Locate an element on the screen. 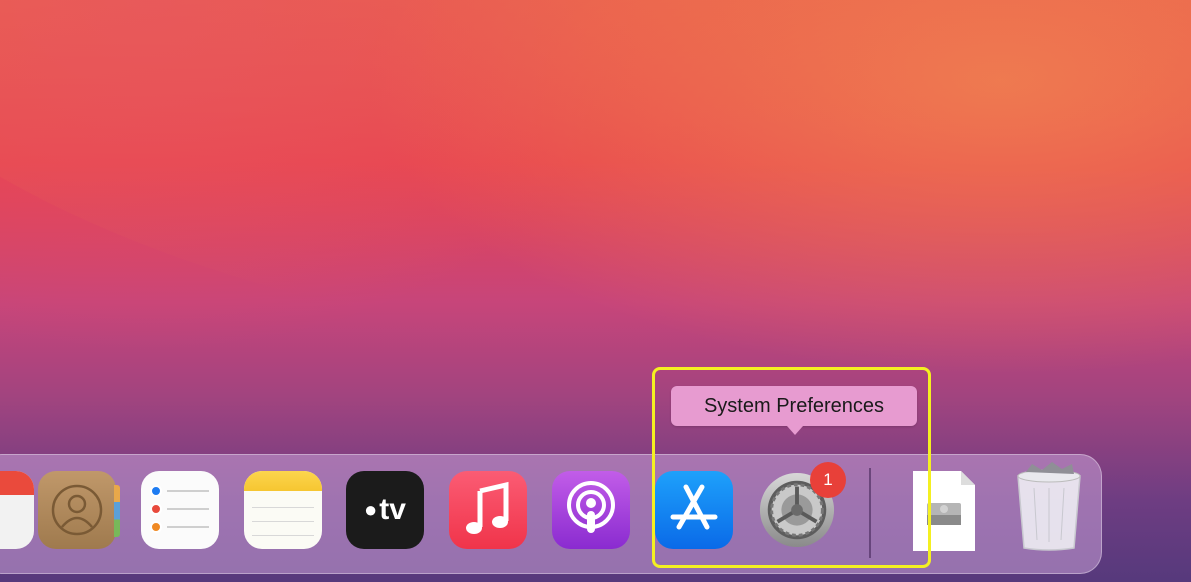  dock-item-notes is located at coordinates (283, 510).